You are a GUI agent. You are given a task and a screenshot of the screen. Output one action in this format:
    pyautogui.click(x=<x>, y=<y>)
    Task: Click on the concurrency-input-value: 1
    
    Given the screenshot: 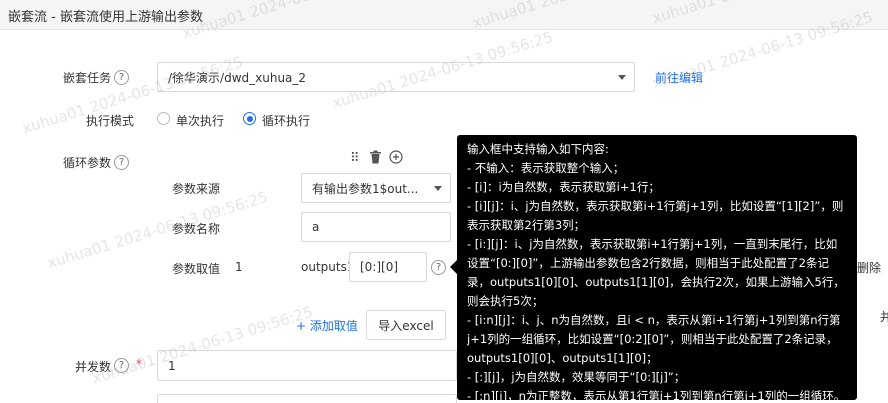 What is the action you would take?
    pyautogui.click(x=172, y=365)
    